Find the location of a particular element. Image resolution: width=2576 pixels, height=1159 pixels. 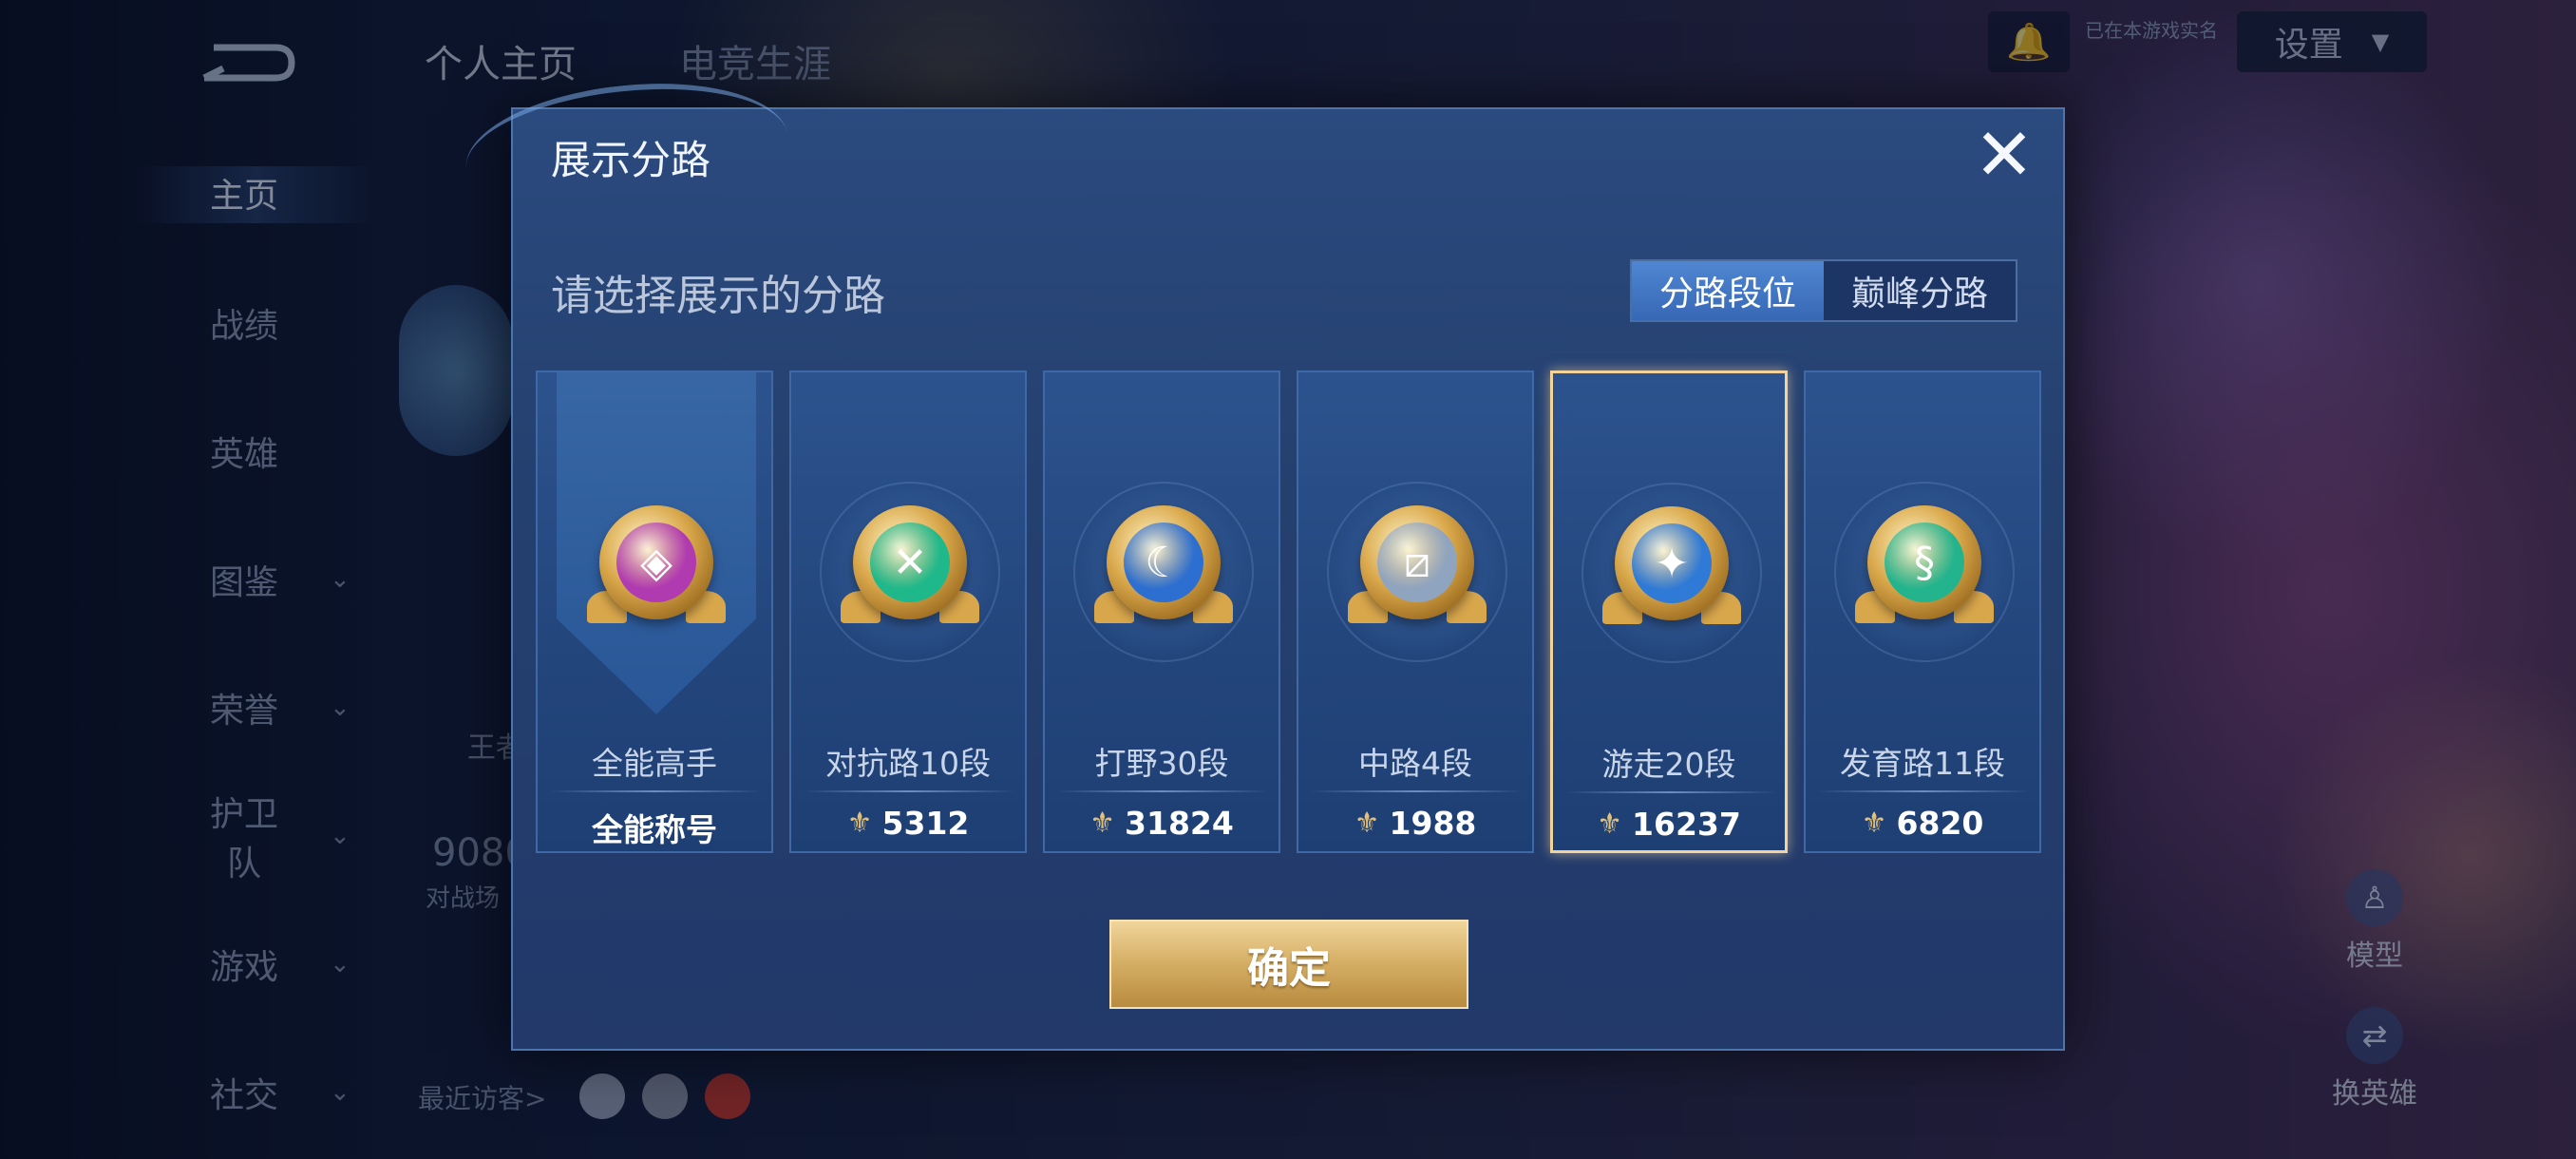

lane-card: ⧄ 中路4段 ⚜ 1988 is located at coordinates (1415, 611).